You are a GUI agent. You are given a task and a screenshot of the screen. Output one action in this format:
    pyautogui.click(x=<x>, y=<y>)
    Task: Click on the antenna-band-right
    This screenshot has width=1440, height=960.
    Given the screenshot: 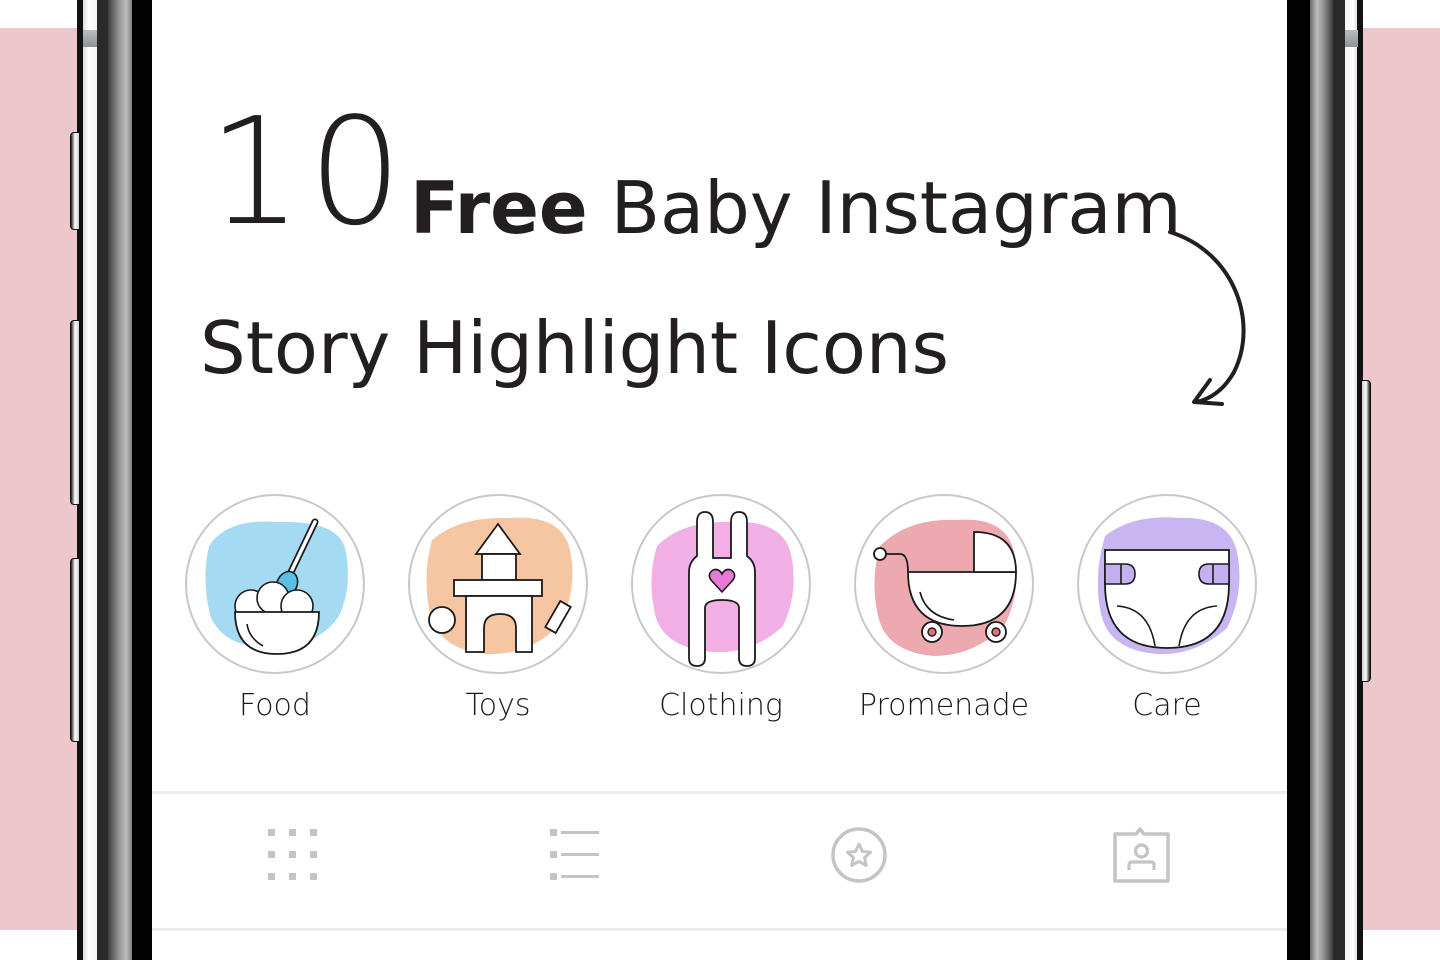 What is the action you would take?
    pyautogui.click(x=1351, y=38)
    